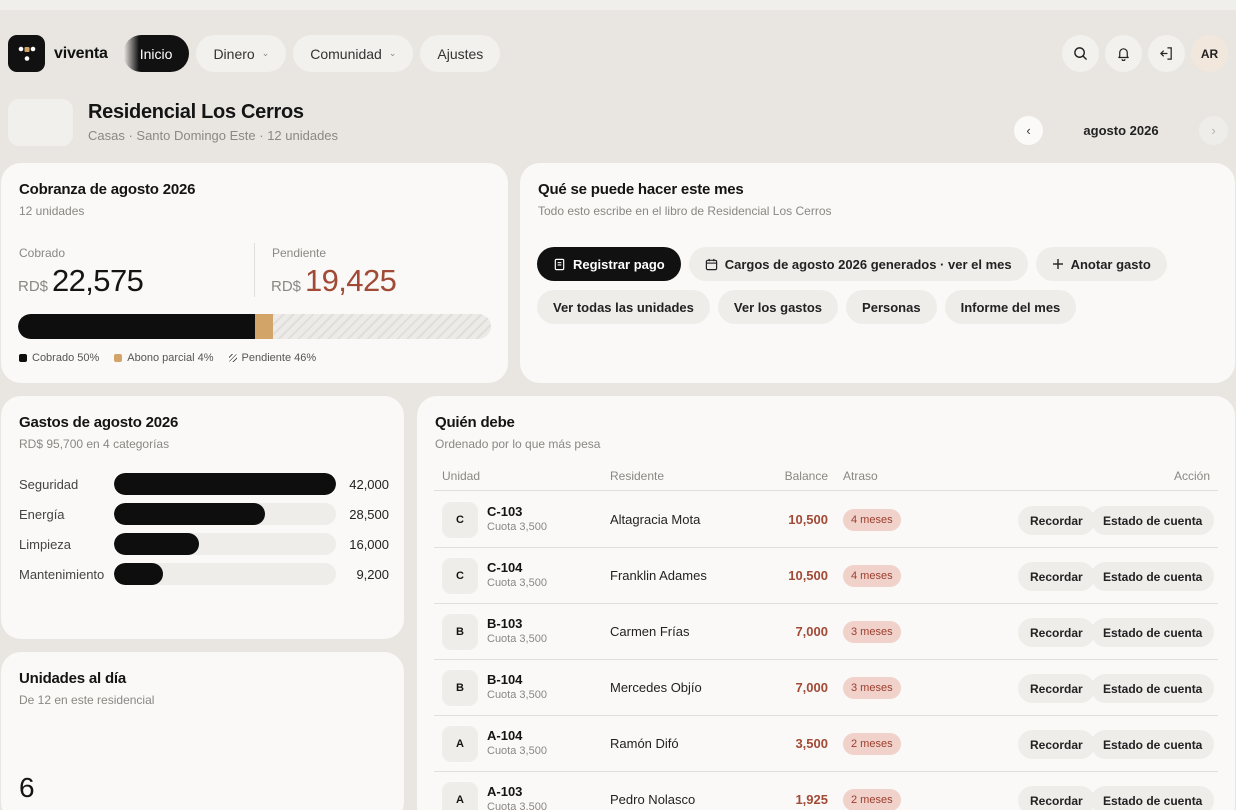  What do you see at coordinates (653, 799) in the screenshot?
I see `resident-name: Pedro Nolasco` at bounding box center [653, 799].